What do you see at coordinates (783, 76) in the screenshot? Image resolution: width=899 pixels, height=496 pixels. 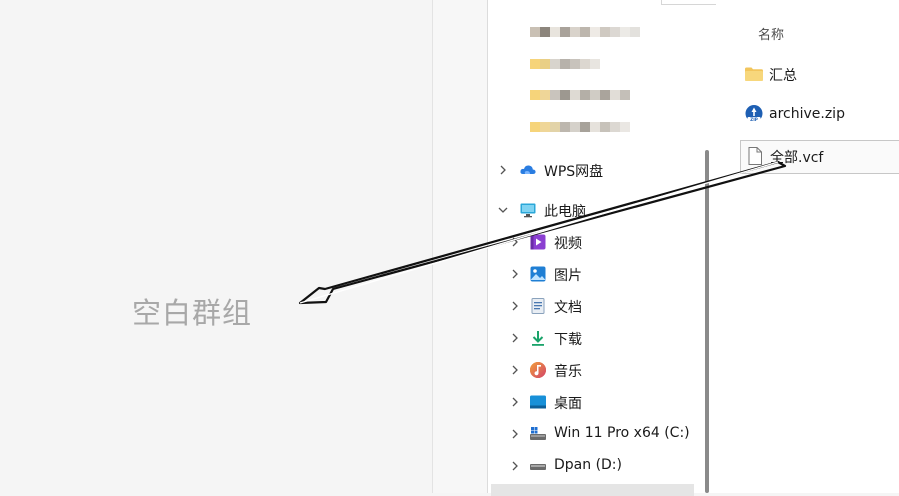 I see `file-item-label: 汇总` at bounding box center [783, 76].